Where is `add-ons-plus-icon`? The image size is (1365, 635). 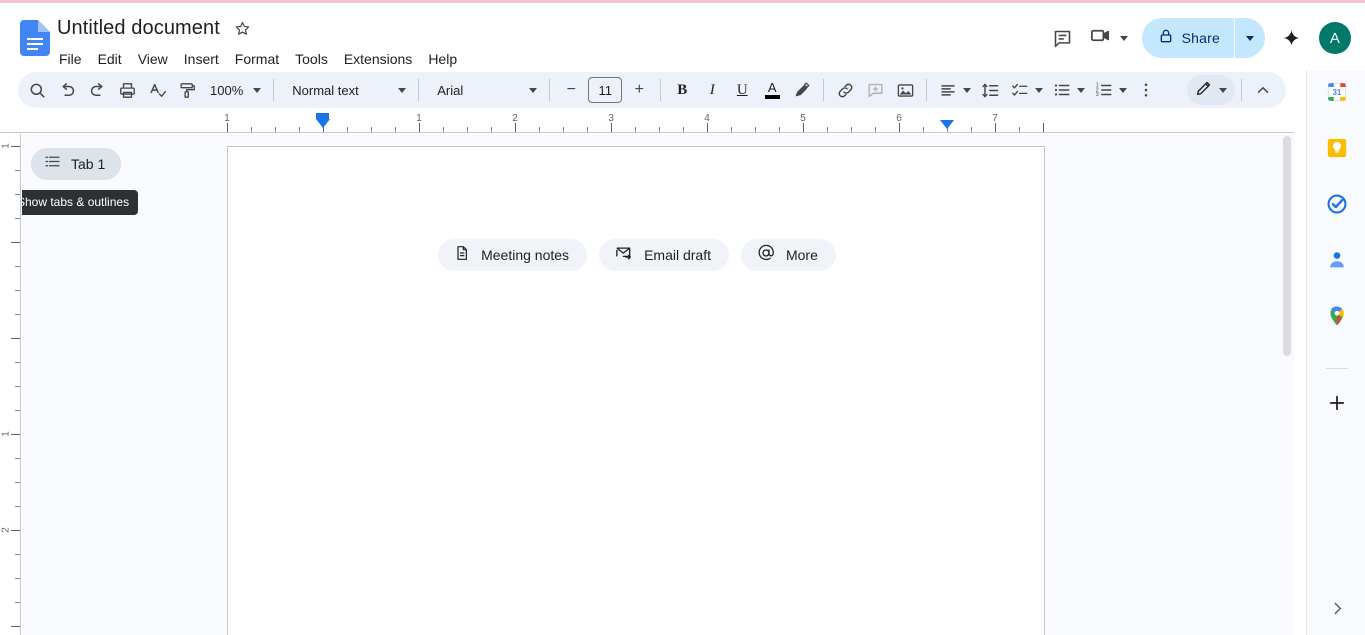 add-ons-plus-icon is located at coordinates (1337, 403).